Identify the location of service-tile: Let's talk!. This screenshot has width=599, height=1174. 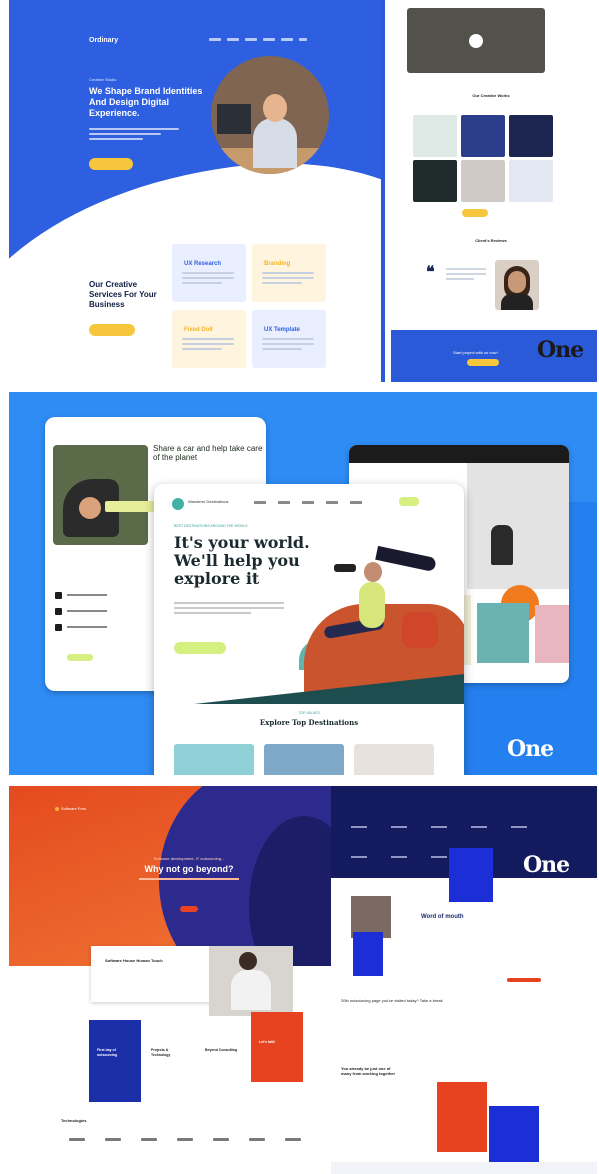
(277, 1047).